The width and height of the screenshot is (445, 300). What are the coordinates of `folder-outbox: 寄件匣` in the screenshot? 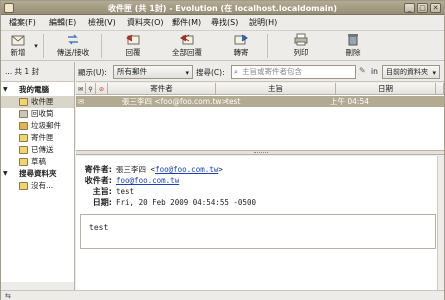 It's located at (37, 138).